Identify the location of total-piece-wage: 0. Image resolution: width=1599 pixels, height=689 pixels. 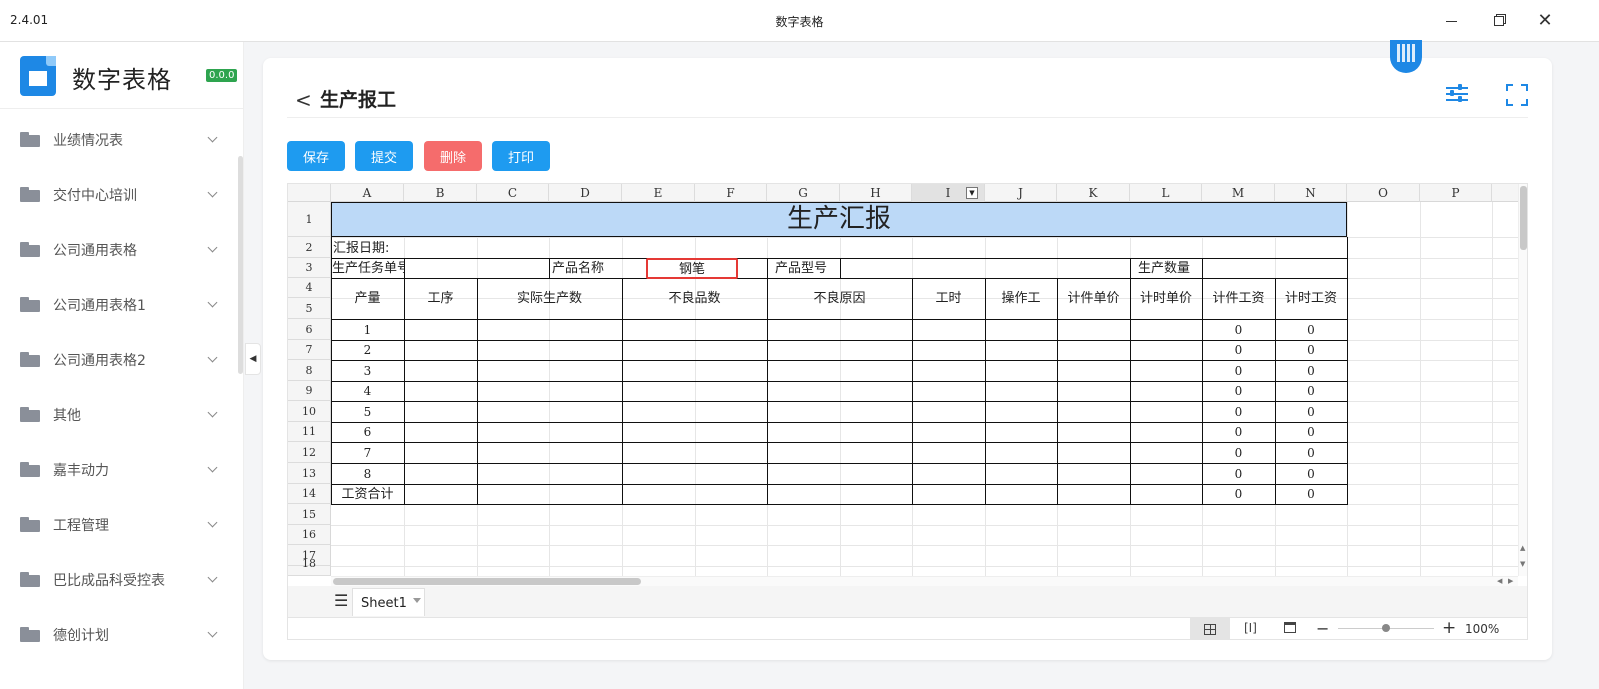
(1238, 494).